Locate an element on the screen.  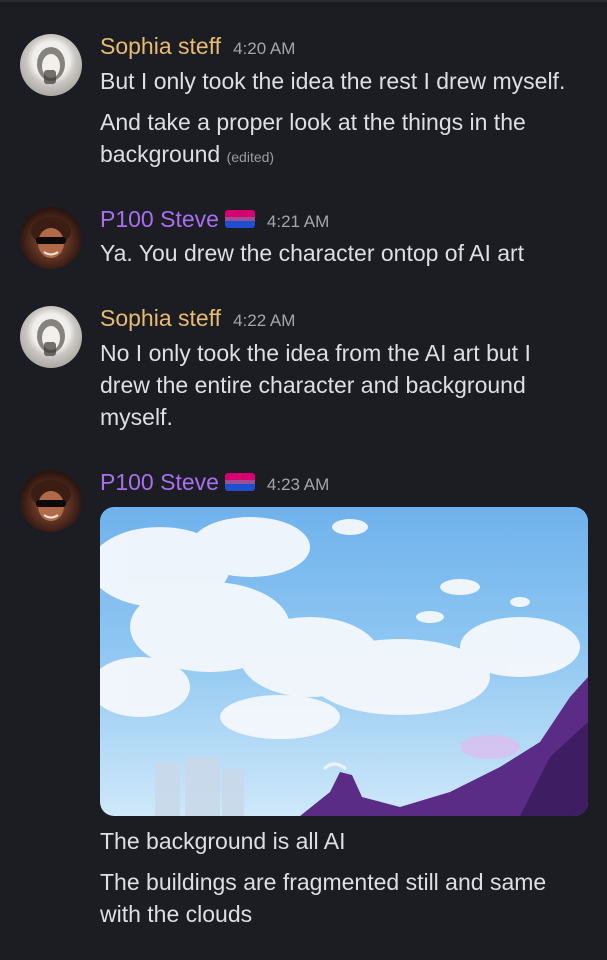
message-header: Sophia steff 4:20 AM is located at coordinates (197, 46).